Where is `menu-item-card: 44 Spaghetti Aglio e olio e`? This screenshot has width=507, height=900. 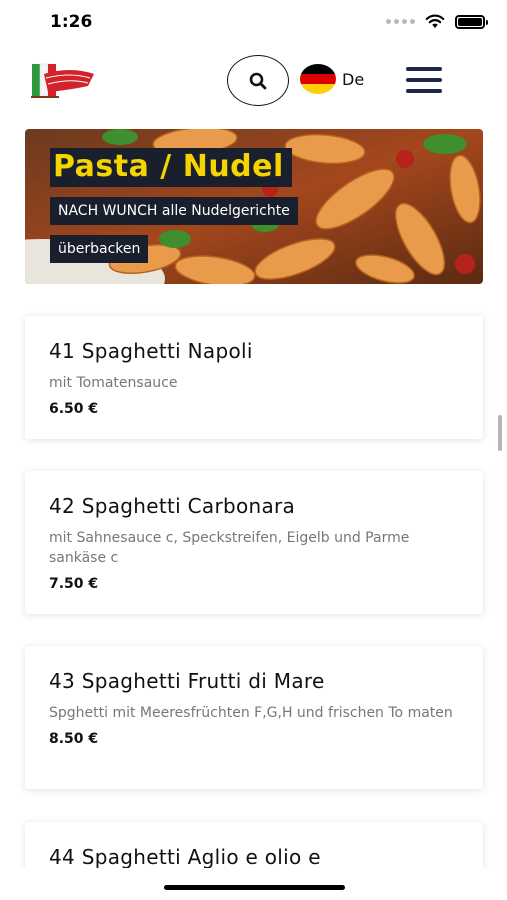 menu-item-card: 44 Spaghetti Aglio e olio e is located at coordinates (254, 845).